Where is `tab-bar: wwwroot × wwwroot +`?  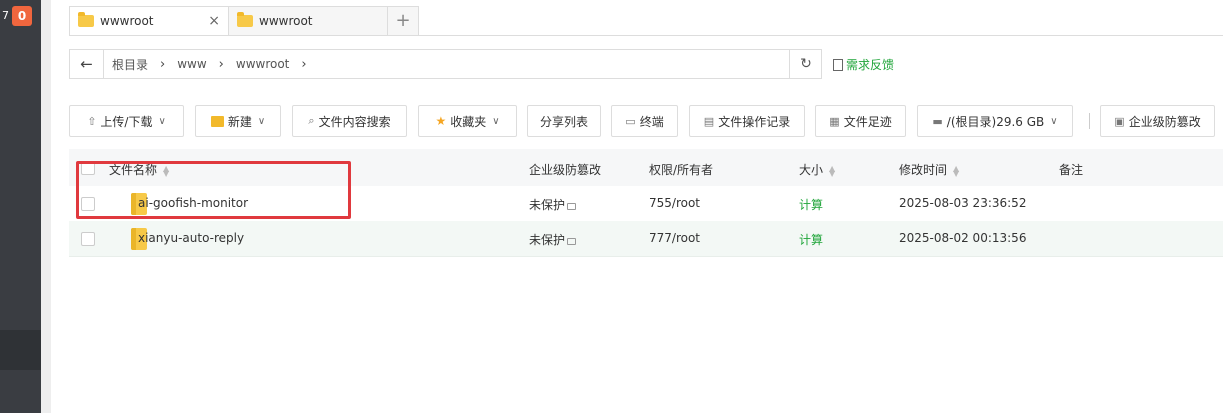 tab-bar: wwwroot × wwwroot + is located at coordinates (244, 21).